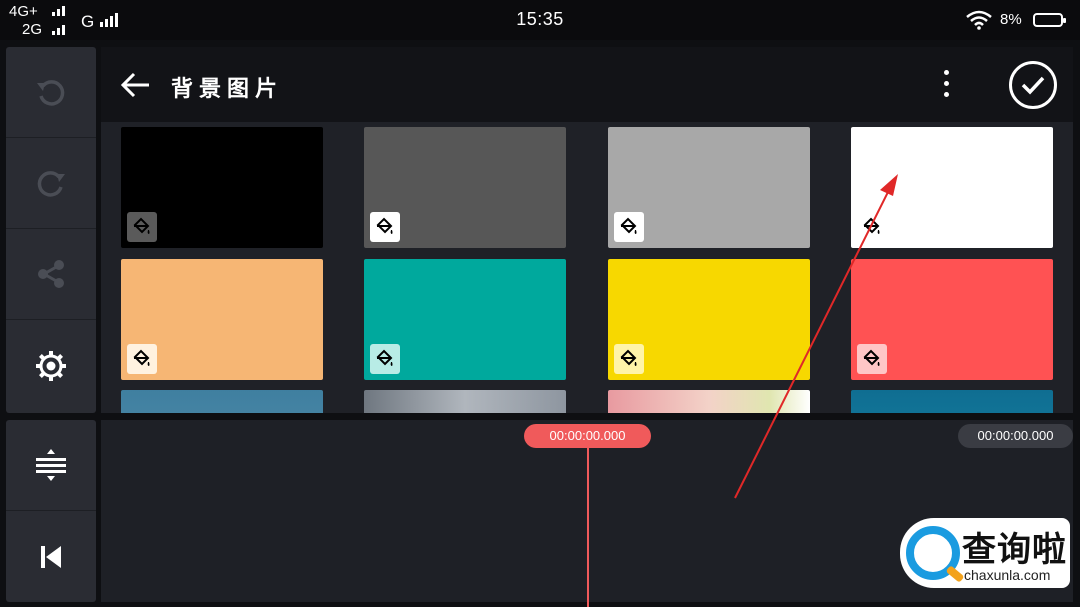 The width and height of the screenshot is (1080, 607). I want to click on annotation-arrow, so click(816, 336).